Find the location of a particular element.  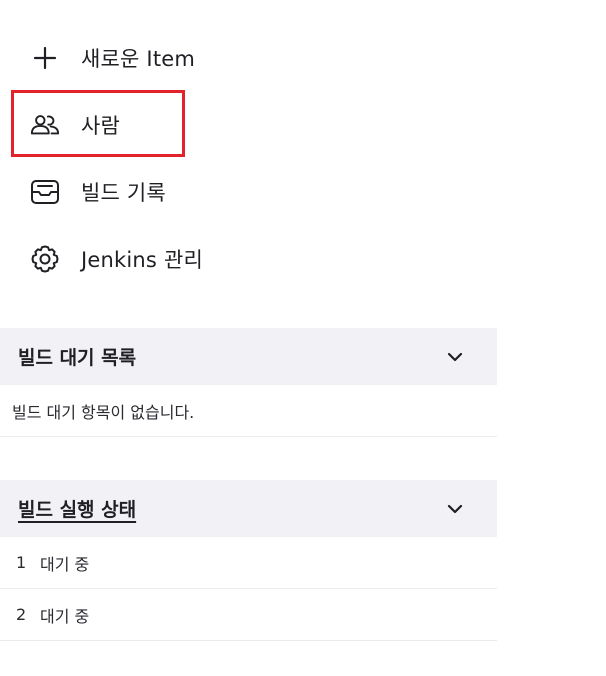

build-queue-pane: 빌드 대기 목록 빌드 대기 항목이 없습니다. is located at coordinates (248, 382).